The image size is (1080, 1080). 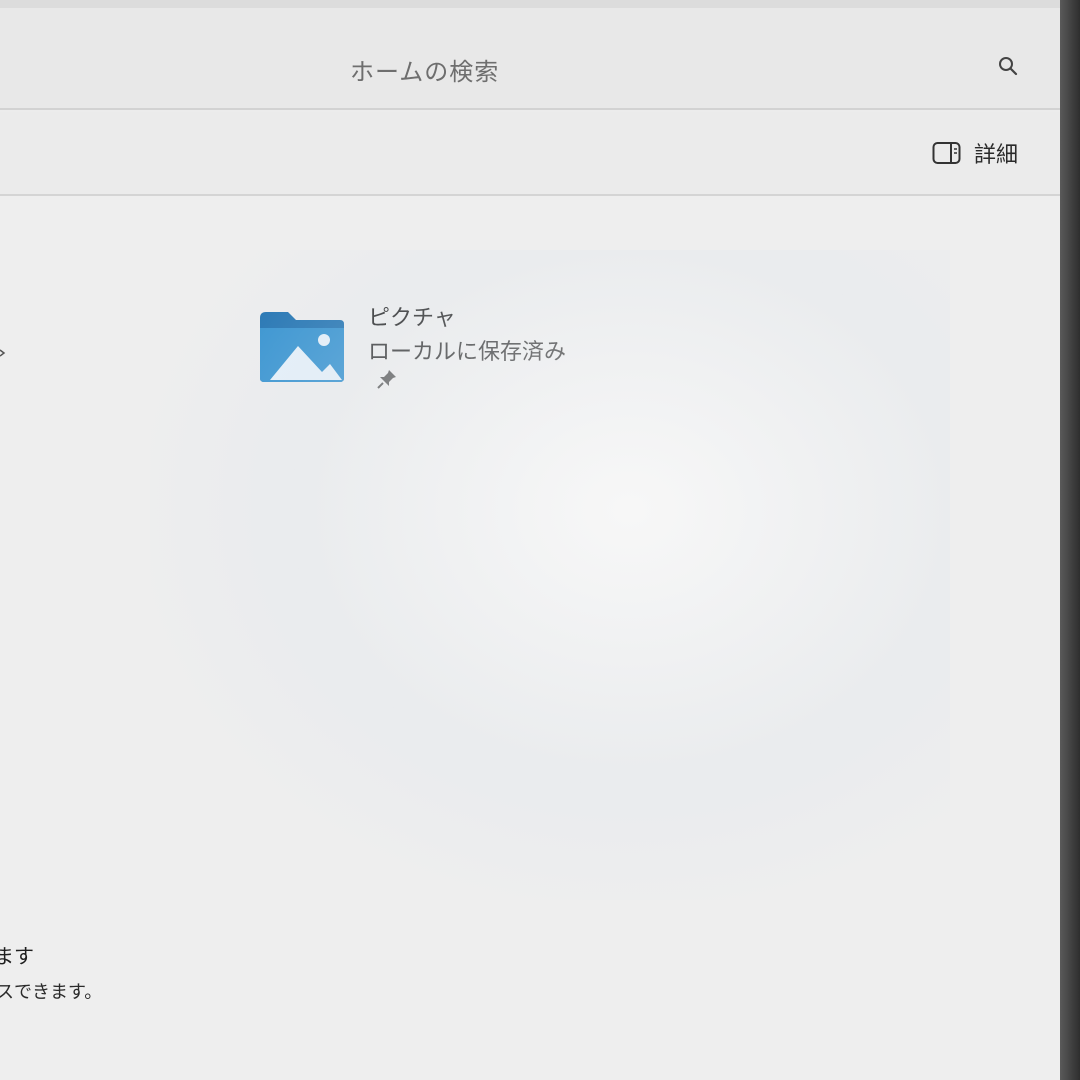 I want to click on monitor-bezel, so click(x=1070, y=540).